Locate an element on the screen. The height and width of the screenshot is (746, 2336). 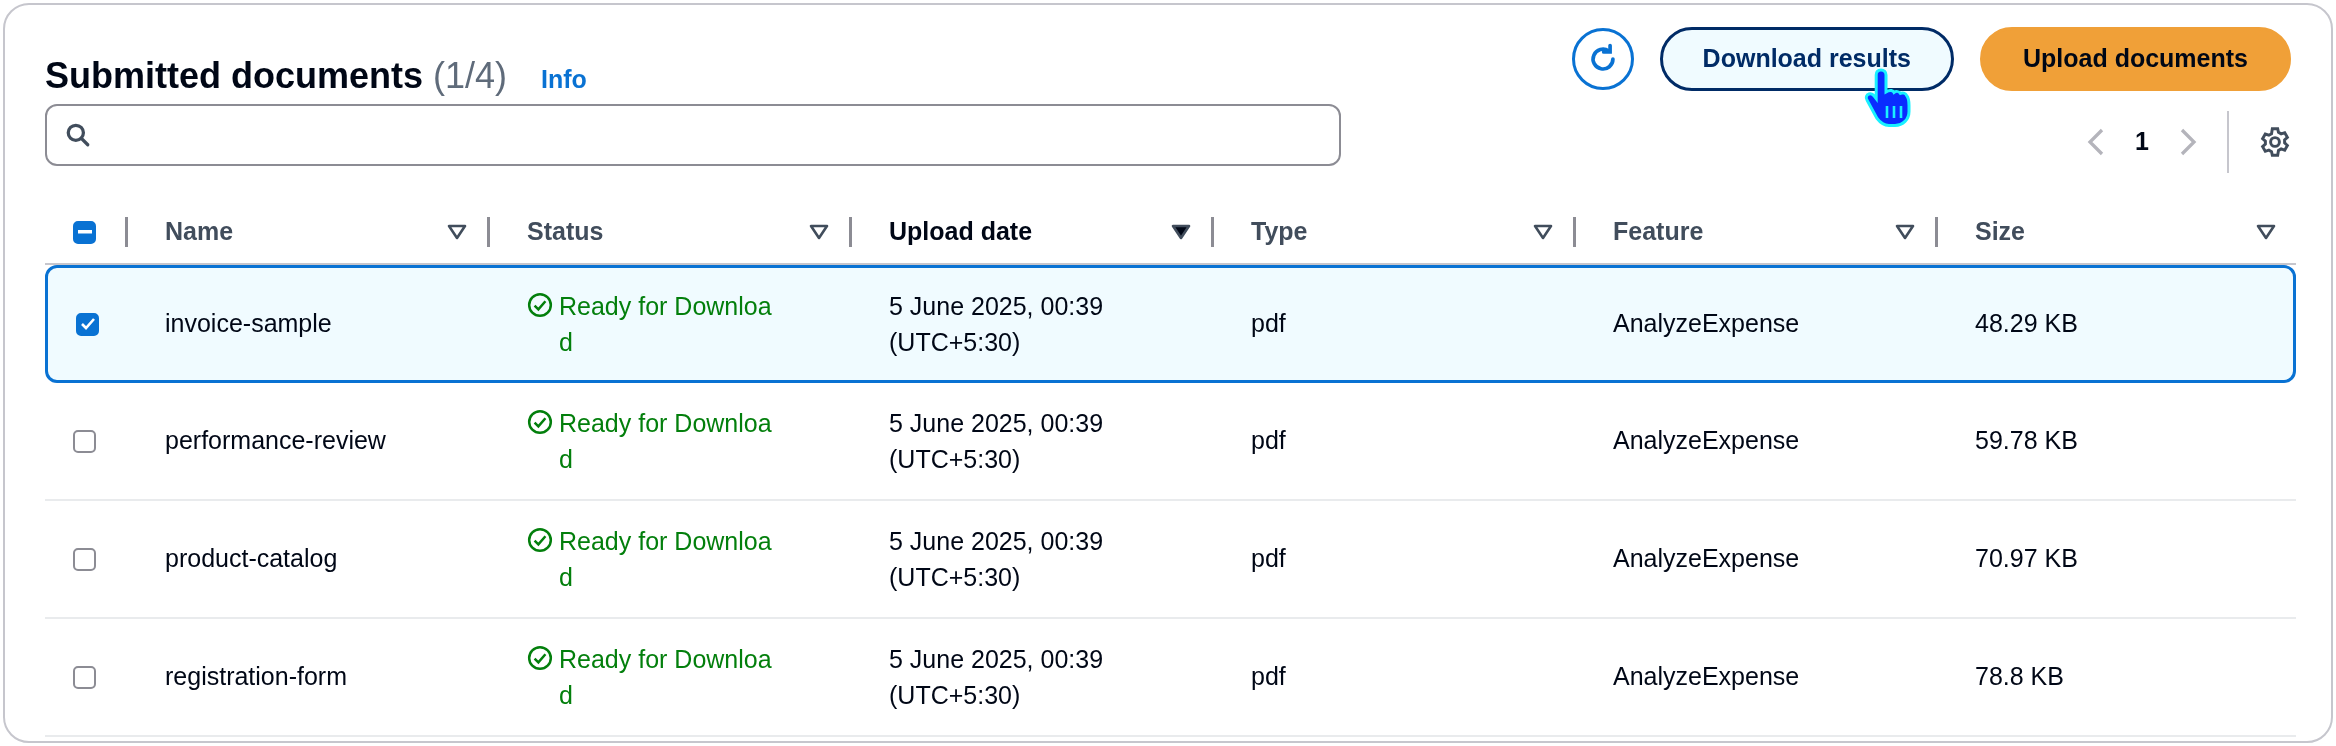
minus-icon is located at coordinates (84, 232).